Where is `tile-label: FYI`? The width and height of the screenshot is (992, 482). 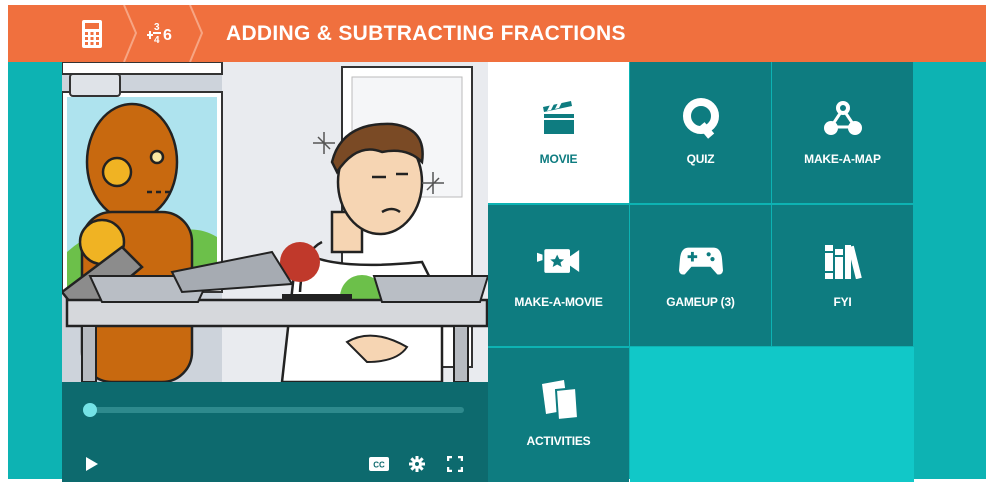 tile-label: FYI is located at coordinates (842, 301).